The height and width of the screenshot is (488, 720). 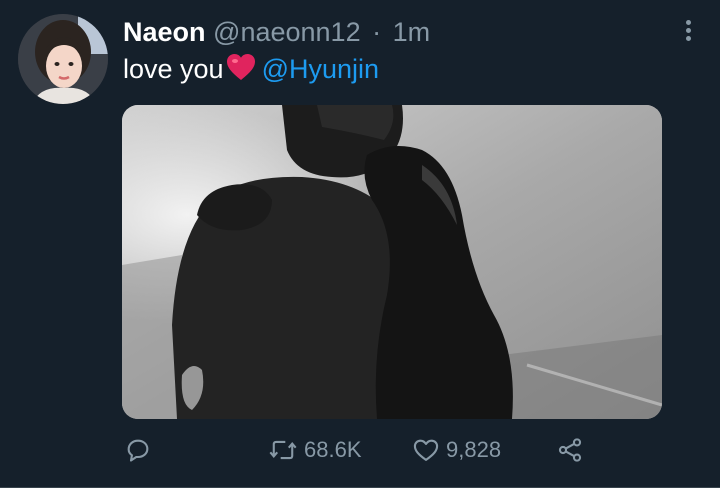 I want to click on reply-icon, so click(x=138, y=450).